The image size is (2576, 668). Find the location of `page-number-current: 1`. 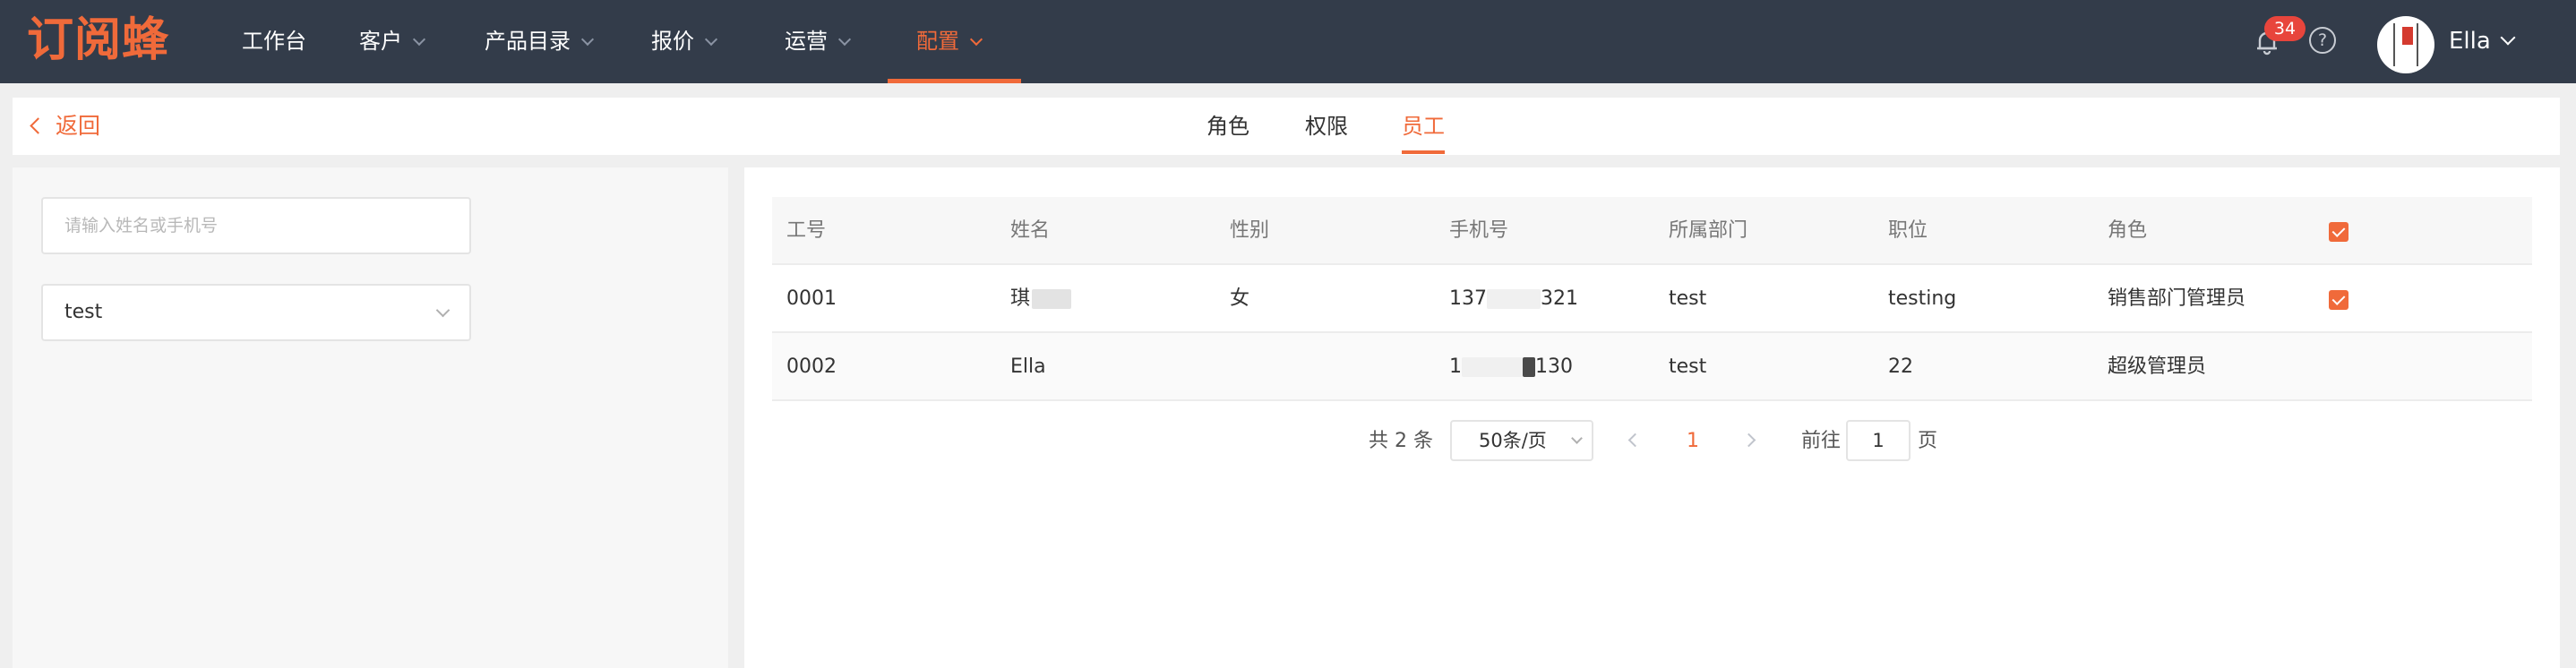

page-number-current: 1 is located at coordinates (1692, 442).